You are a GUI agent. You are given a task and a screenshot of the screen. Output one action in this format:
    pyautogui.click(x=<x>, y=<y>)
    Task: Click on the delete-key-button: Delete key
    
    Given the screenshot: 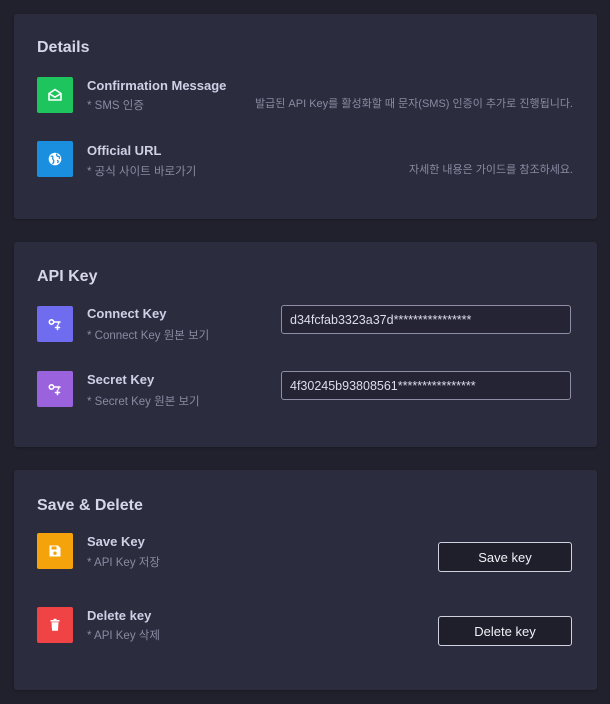 What is the action you would take?
    pyautogui.click(x=505, y=631)
    